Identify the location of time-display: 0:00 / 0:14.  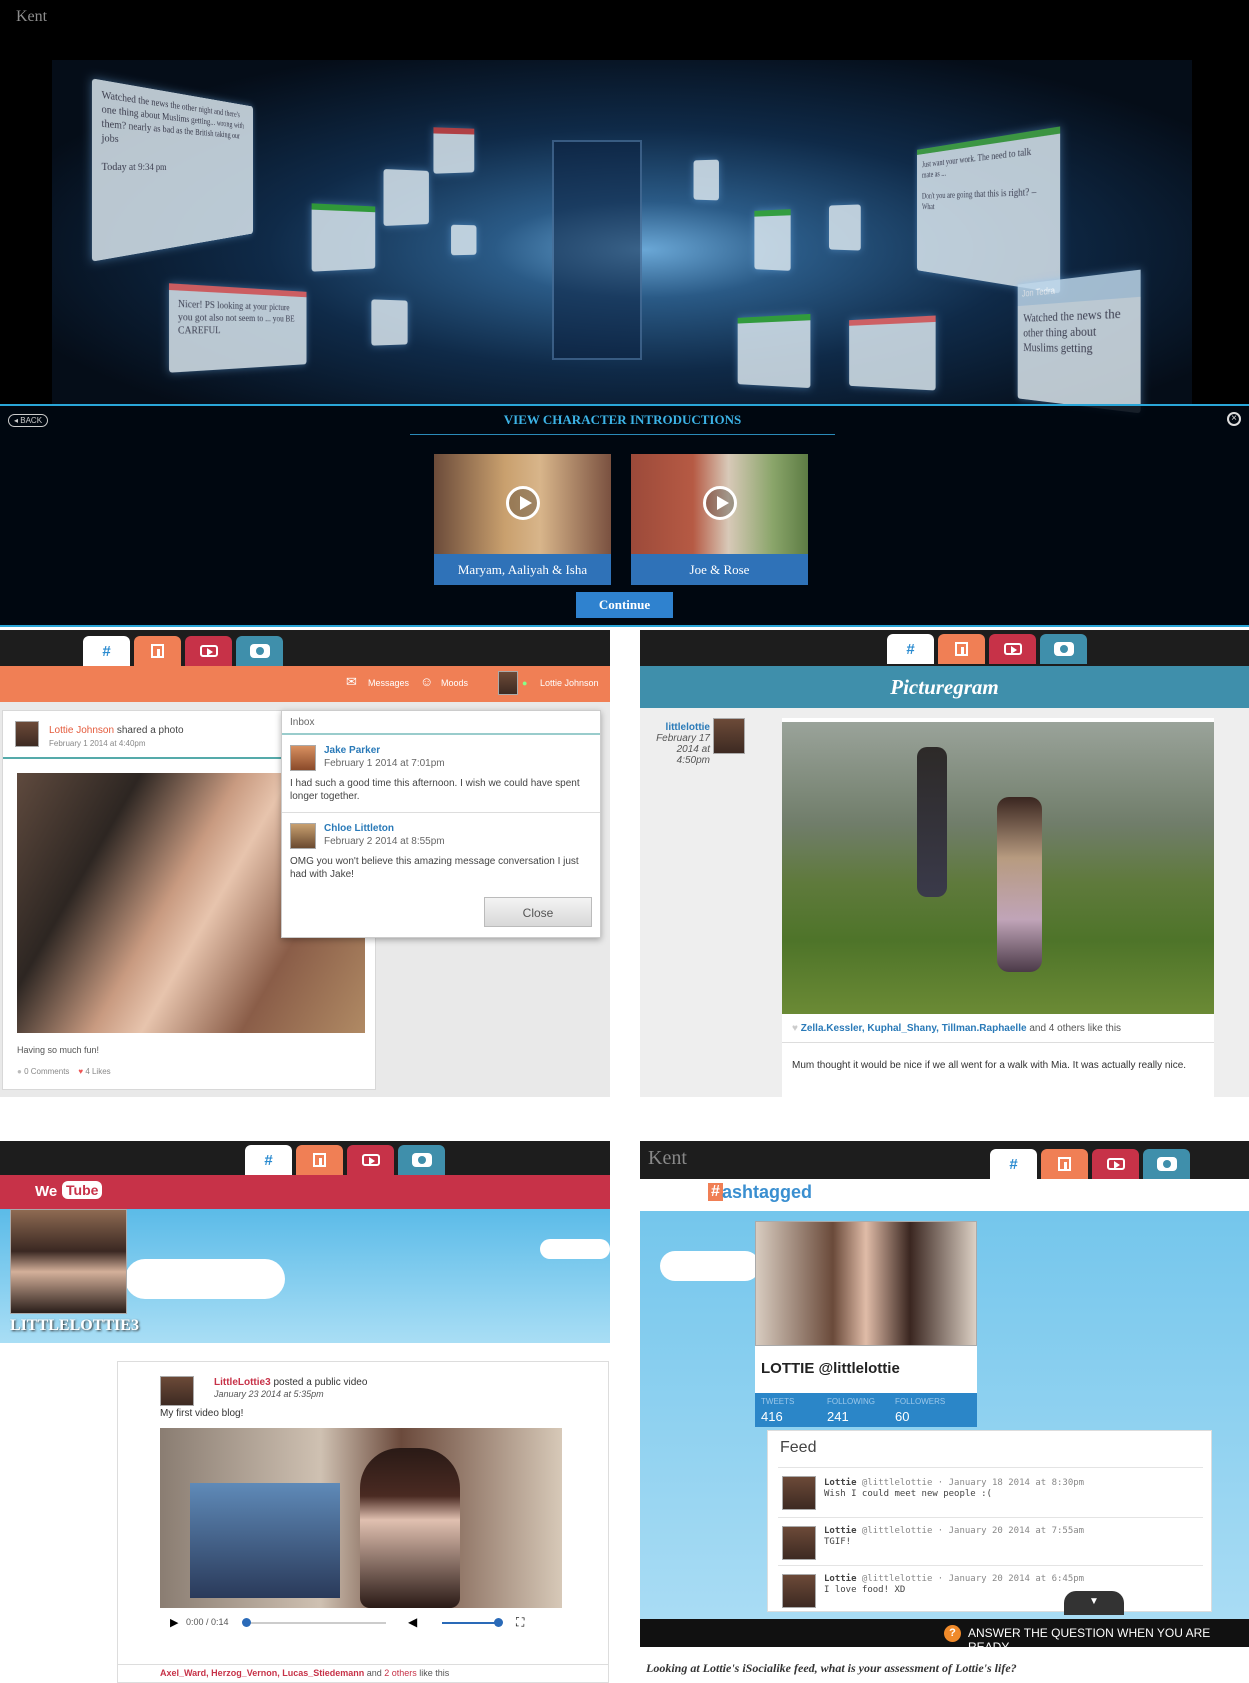
(207, 1622).